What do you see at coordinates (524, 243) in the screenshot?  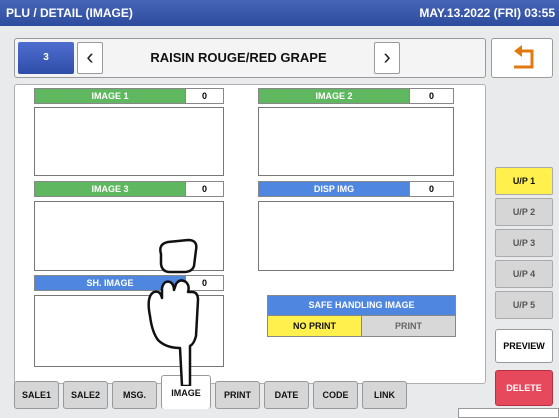 I see `page-up3: U/P 3` at bounding box center [524, 243].